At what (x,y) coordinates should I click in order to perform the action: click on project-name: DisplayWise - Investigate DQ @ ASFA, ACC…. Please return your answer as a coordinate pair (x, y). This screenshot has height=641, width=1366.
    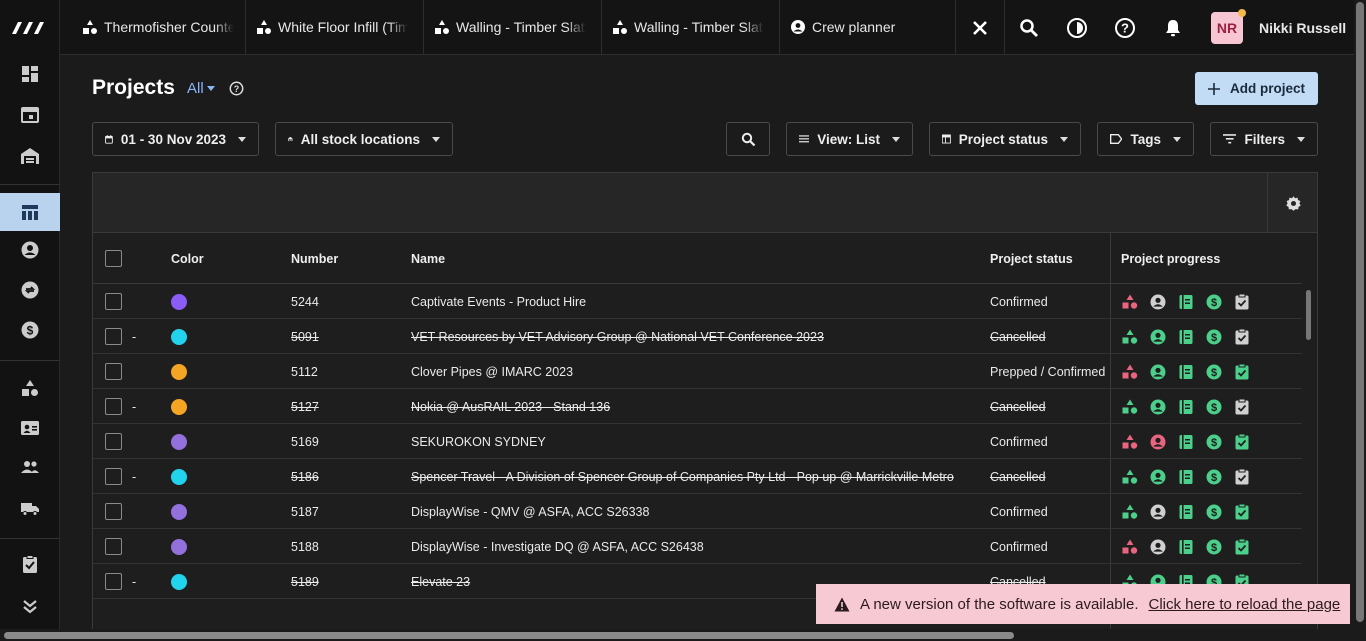
    Looking at the image, I should click on (557, 546).